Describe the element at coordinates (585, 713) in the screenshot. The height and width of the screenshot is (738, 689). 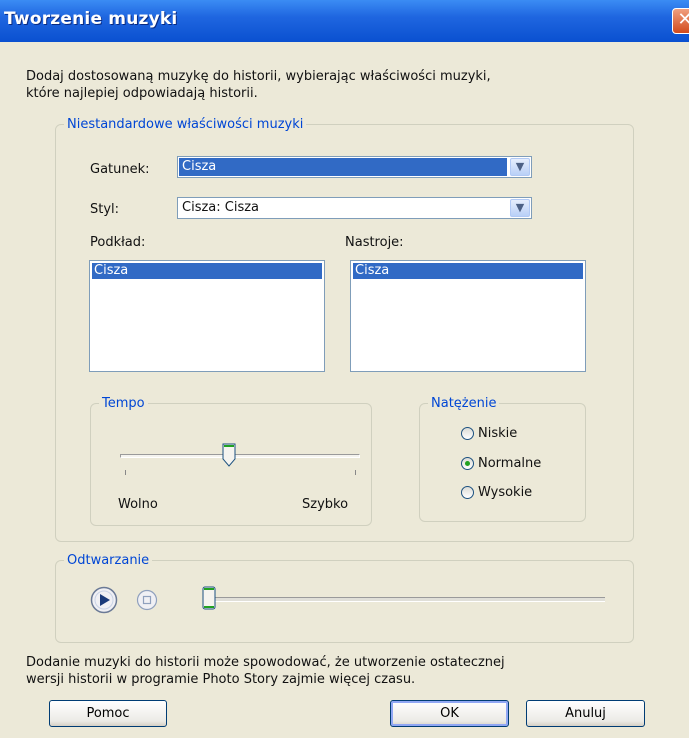
I see `cancel-button: Anuluj` at that location.